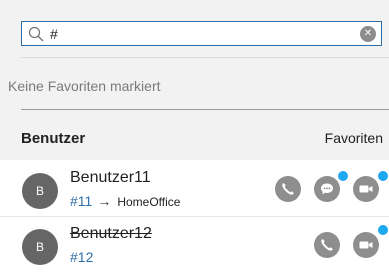 The width and height of the screenshot is (389, 272). I want to click on search-icon, so click(36, 34).